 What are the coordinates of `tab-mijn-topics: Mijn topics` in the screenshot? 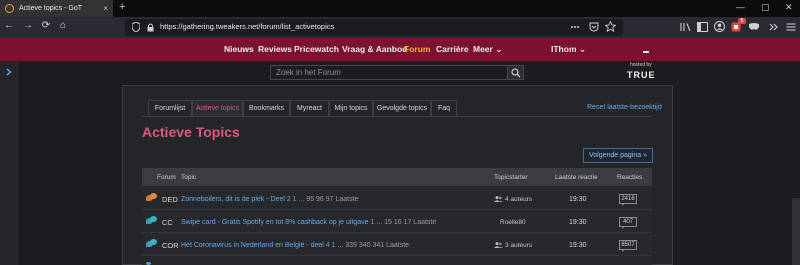 It's located at (351, 108).